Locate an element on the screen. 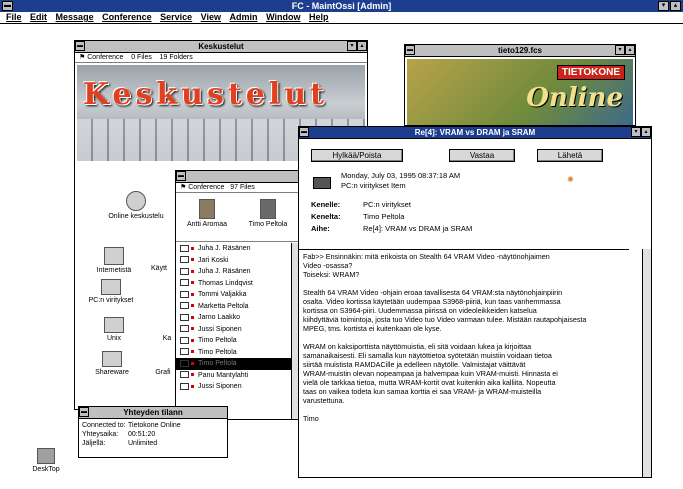  menu-edit: Edit is located at coordinates (38, 17).